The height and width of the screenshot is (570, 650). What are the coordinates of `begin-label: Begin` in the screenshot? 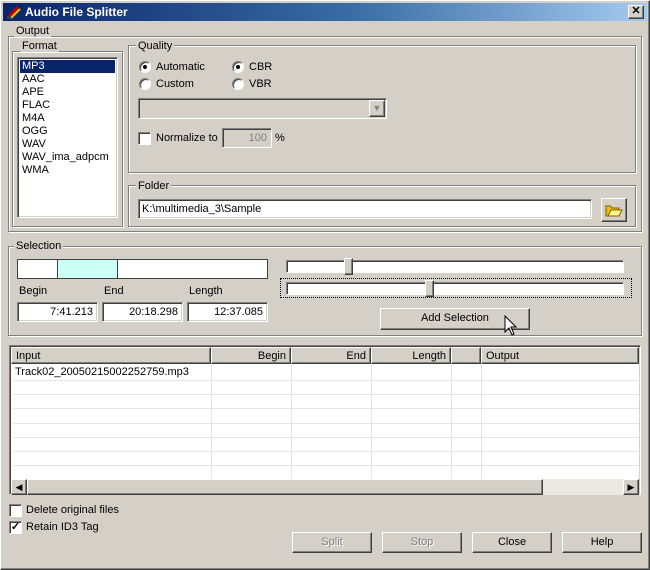 It's located at (33, 291).